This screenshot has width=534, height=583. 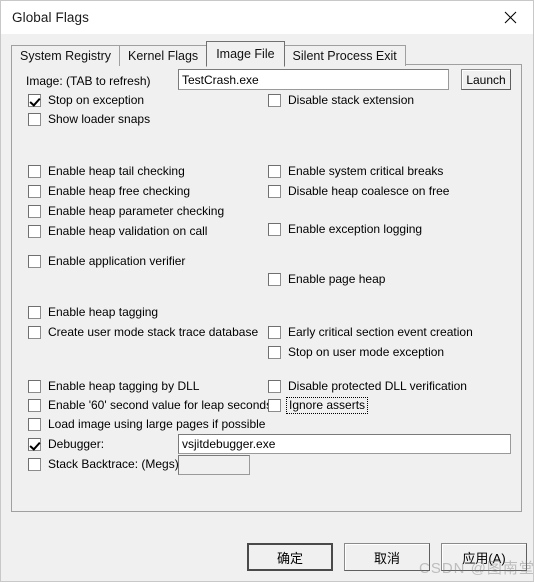 I want to click on checkbox-label: Enable application verifier, so click(x=117, y=261).